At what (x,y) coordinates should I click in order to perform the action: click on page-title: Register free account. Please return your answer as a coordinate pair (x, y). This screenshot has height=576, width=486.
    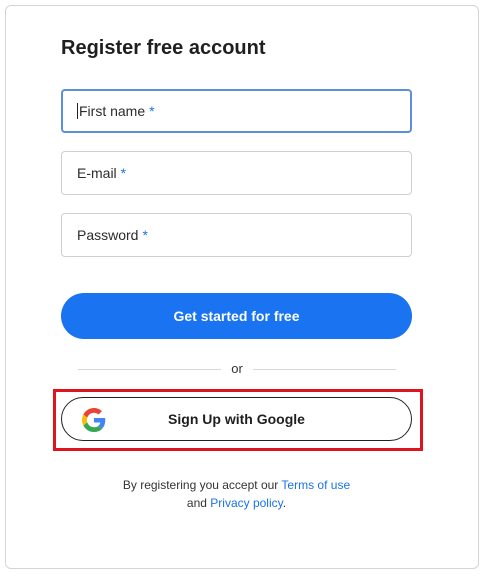
    Looking at the image, I should click on (163, 48).